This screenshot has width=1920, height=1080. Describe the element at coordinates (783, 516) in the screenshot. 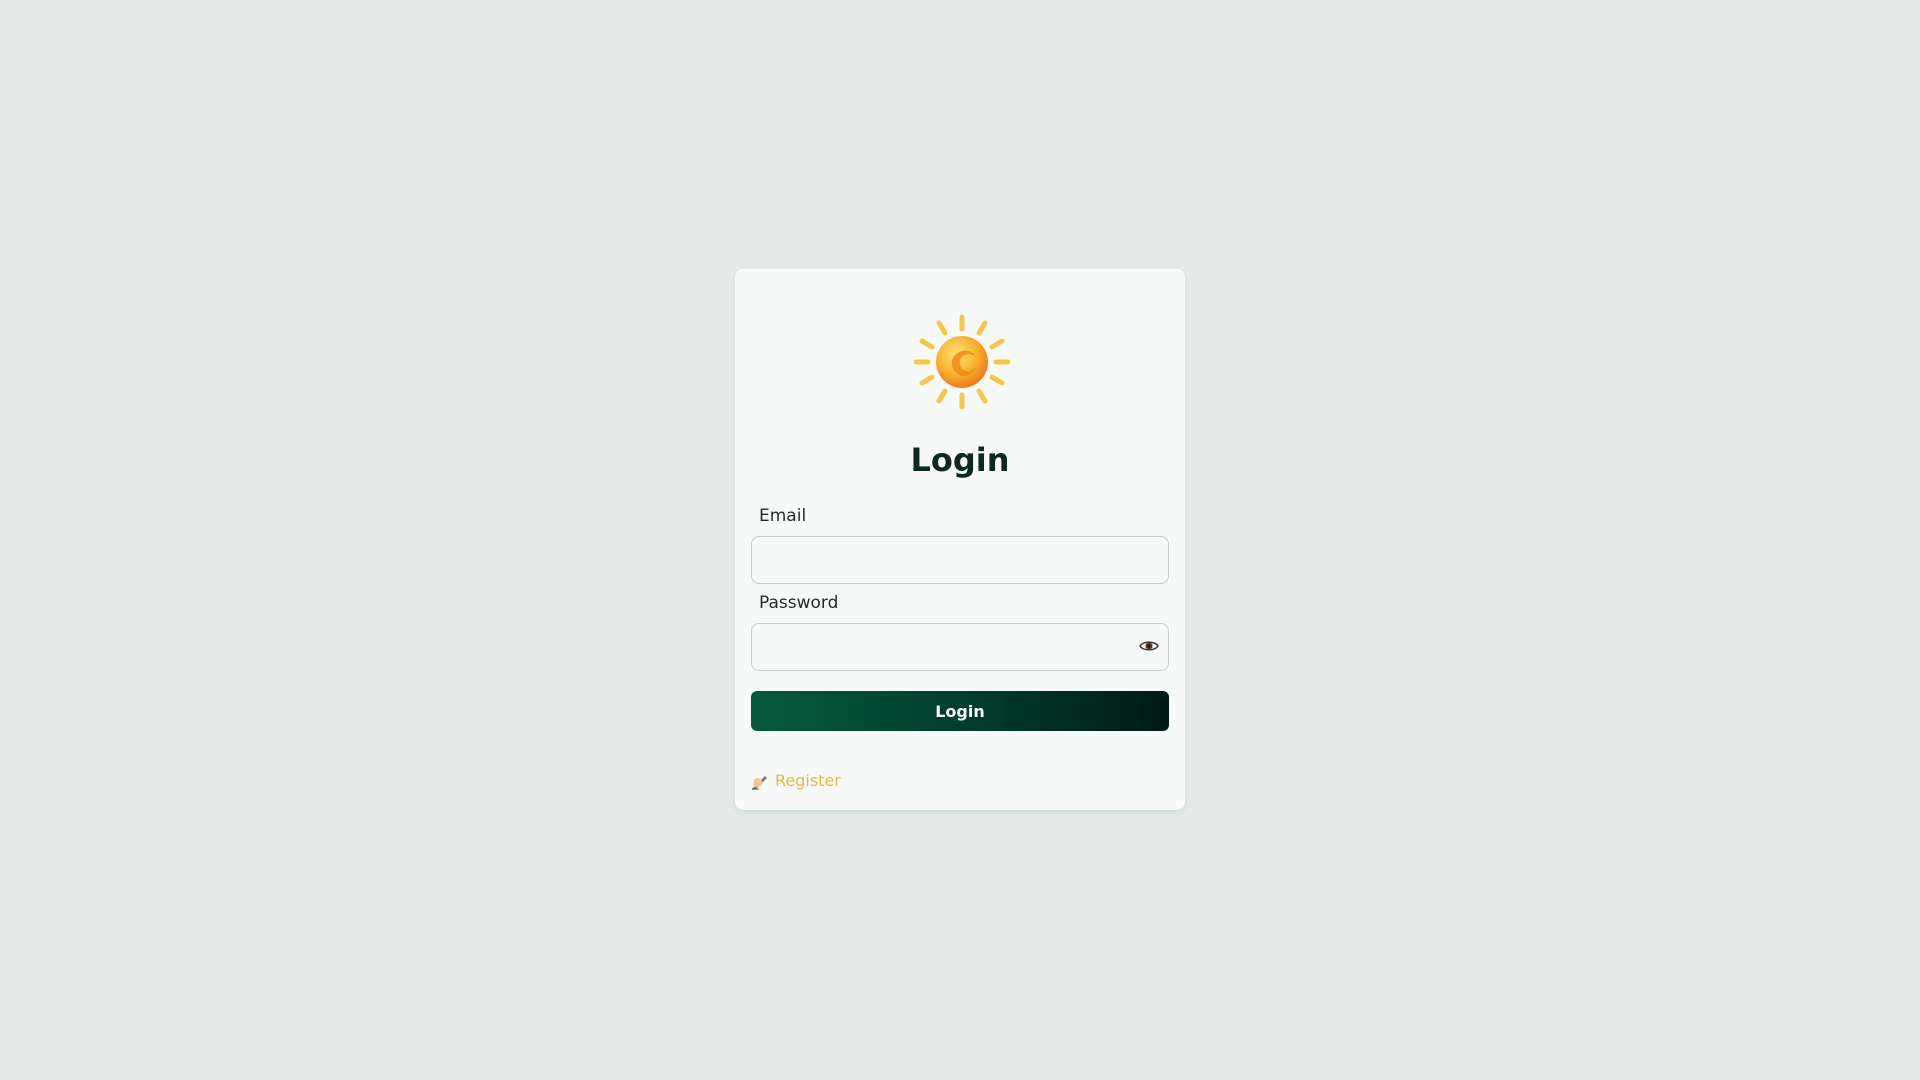

I see `email-label: Email` at that location.